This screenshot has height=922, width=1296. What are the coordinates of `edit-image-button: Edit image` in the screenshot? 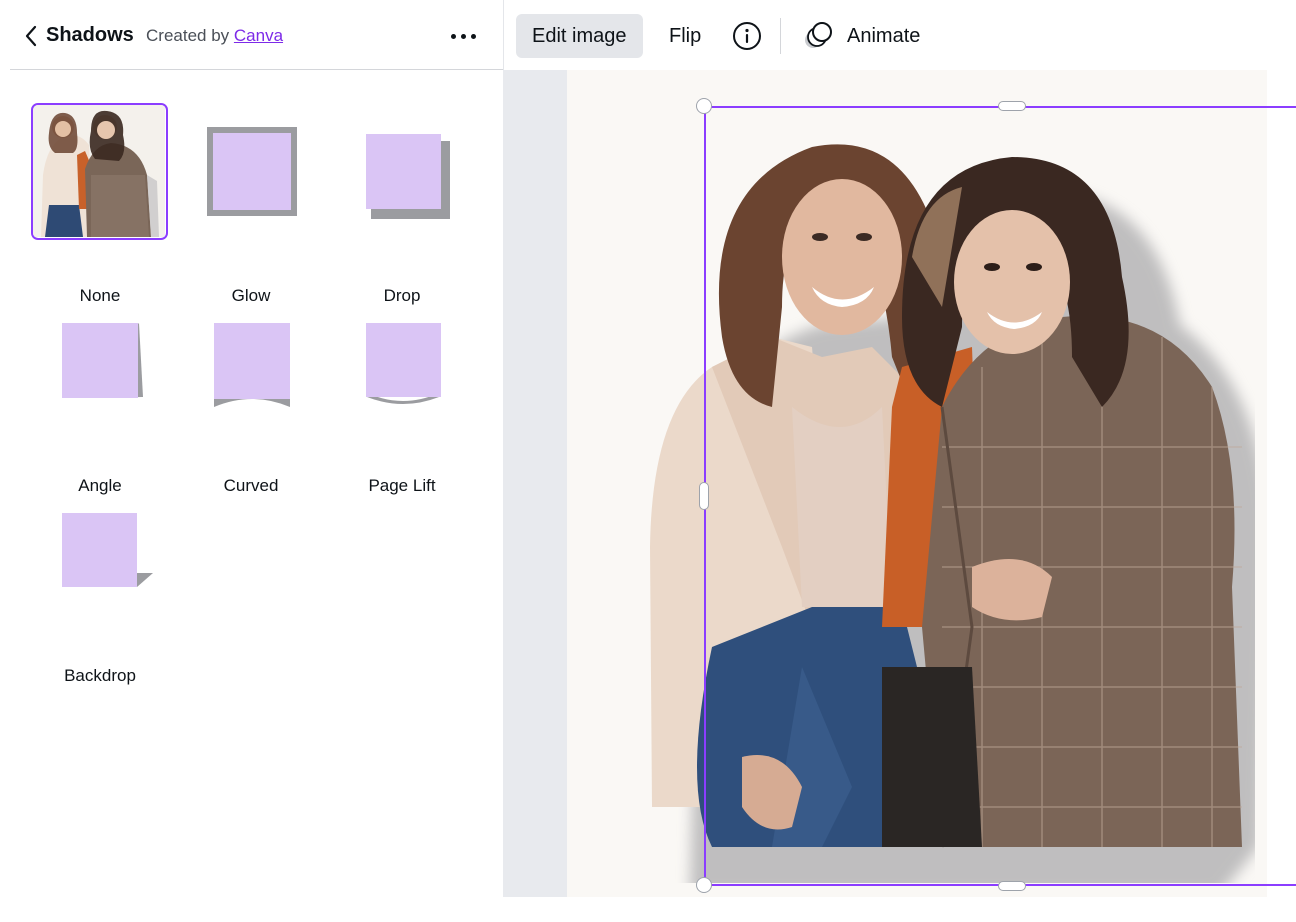 It's located at (579, 36).